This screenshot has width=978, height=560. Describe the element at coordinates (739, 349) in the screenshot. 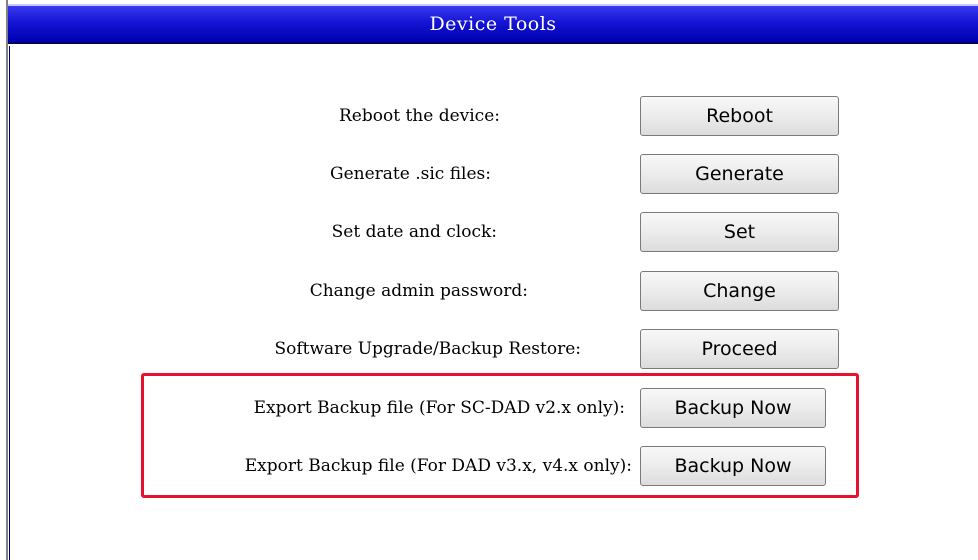

I see `proceed-button: Proceed` at that location.